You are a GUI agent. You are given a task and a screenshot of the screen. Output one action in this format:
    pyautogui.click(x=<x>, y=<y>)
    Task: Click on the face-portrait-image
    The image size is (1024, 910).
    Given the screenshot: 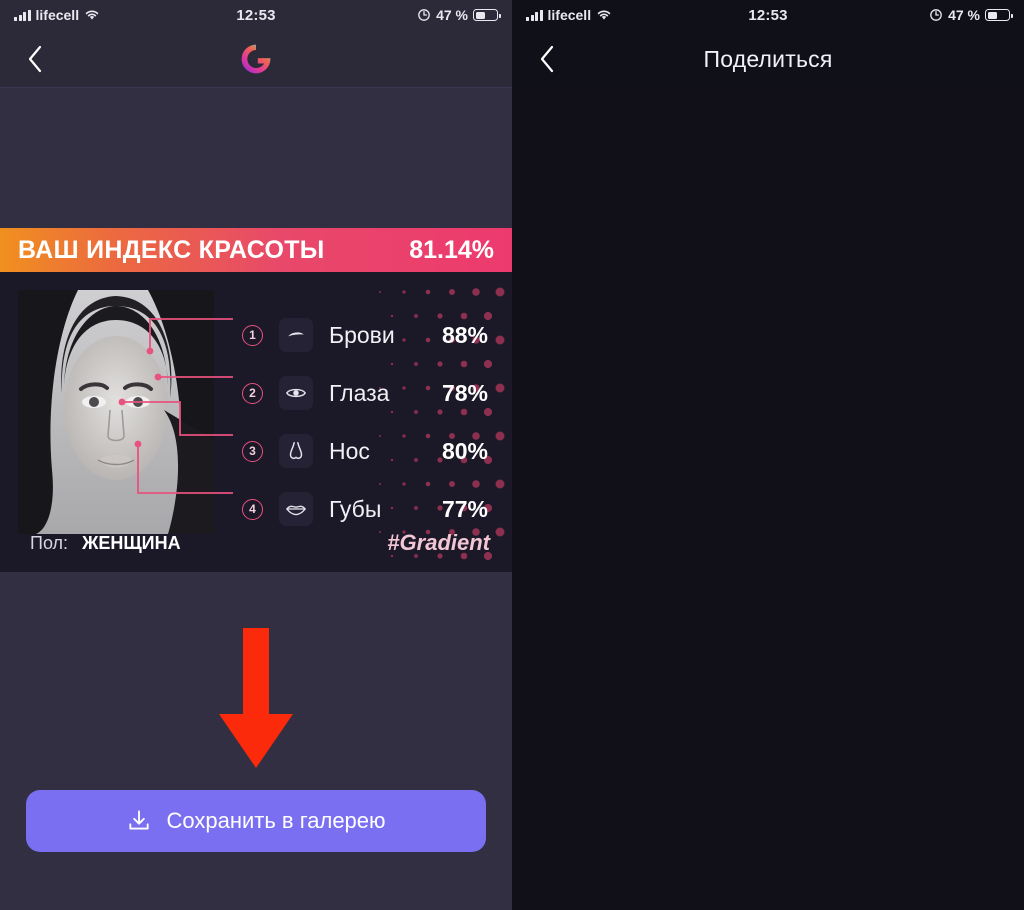 What is the action you would take?
    pyautogui.click(x=116, y=412)
    